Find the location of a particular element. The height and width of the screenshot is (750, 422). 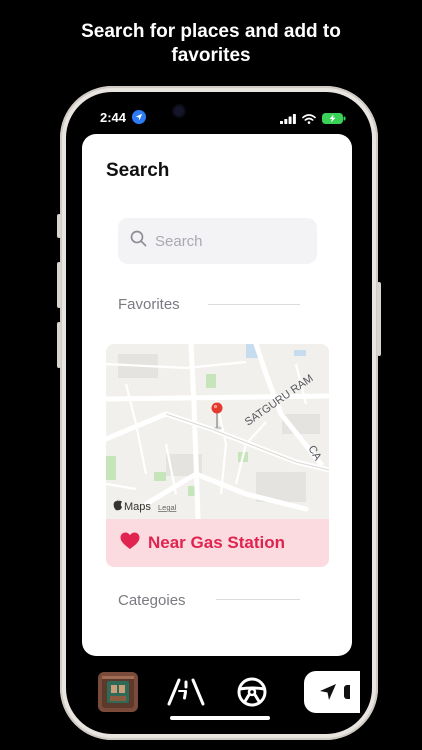

road-icon is located at coordinates (186, 692).